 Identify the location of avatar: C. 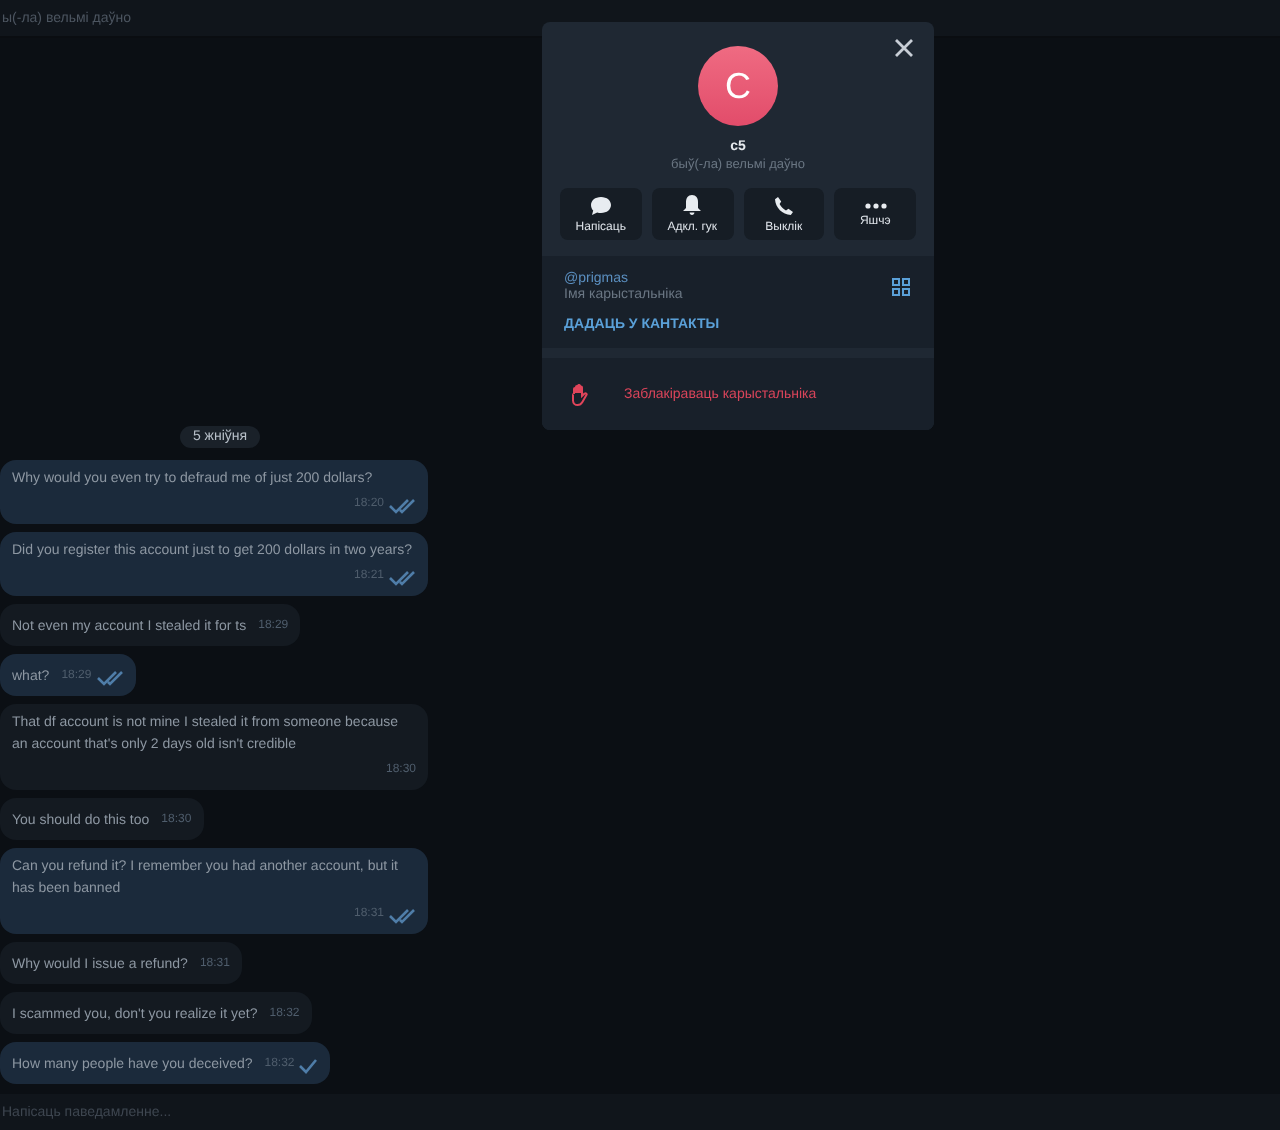
(738, 86).